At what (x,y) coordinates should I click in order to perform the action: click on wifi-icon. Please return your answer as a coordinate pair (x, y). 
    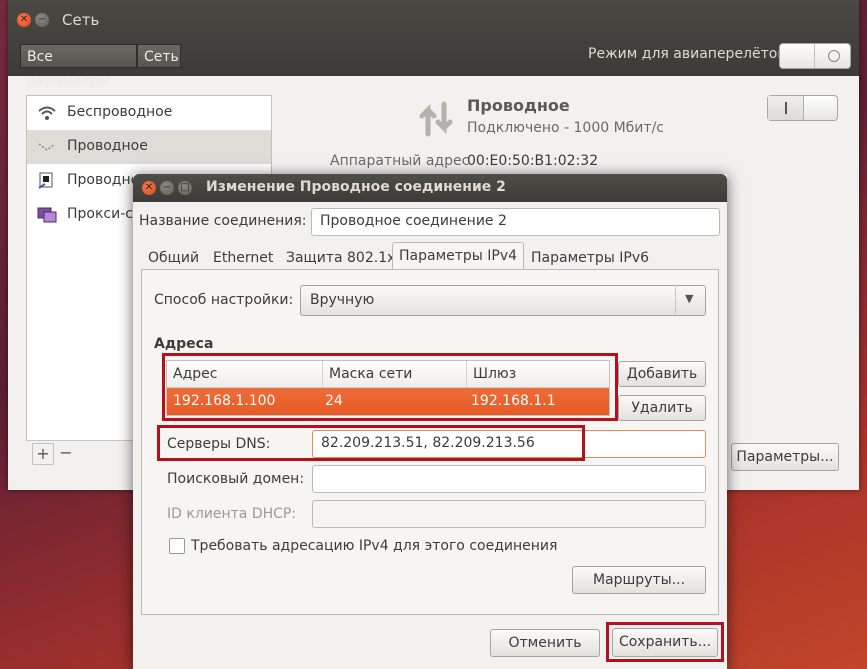
    Looking at the image, I should click on (47, 113).